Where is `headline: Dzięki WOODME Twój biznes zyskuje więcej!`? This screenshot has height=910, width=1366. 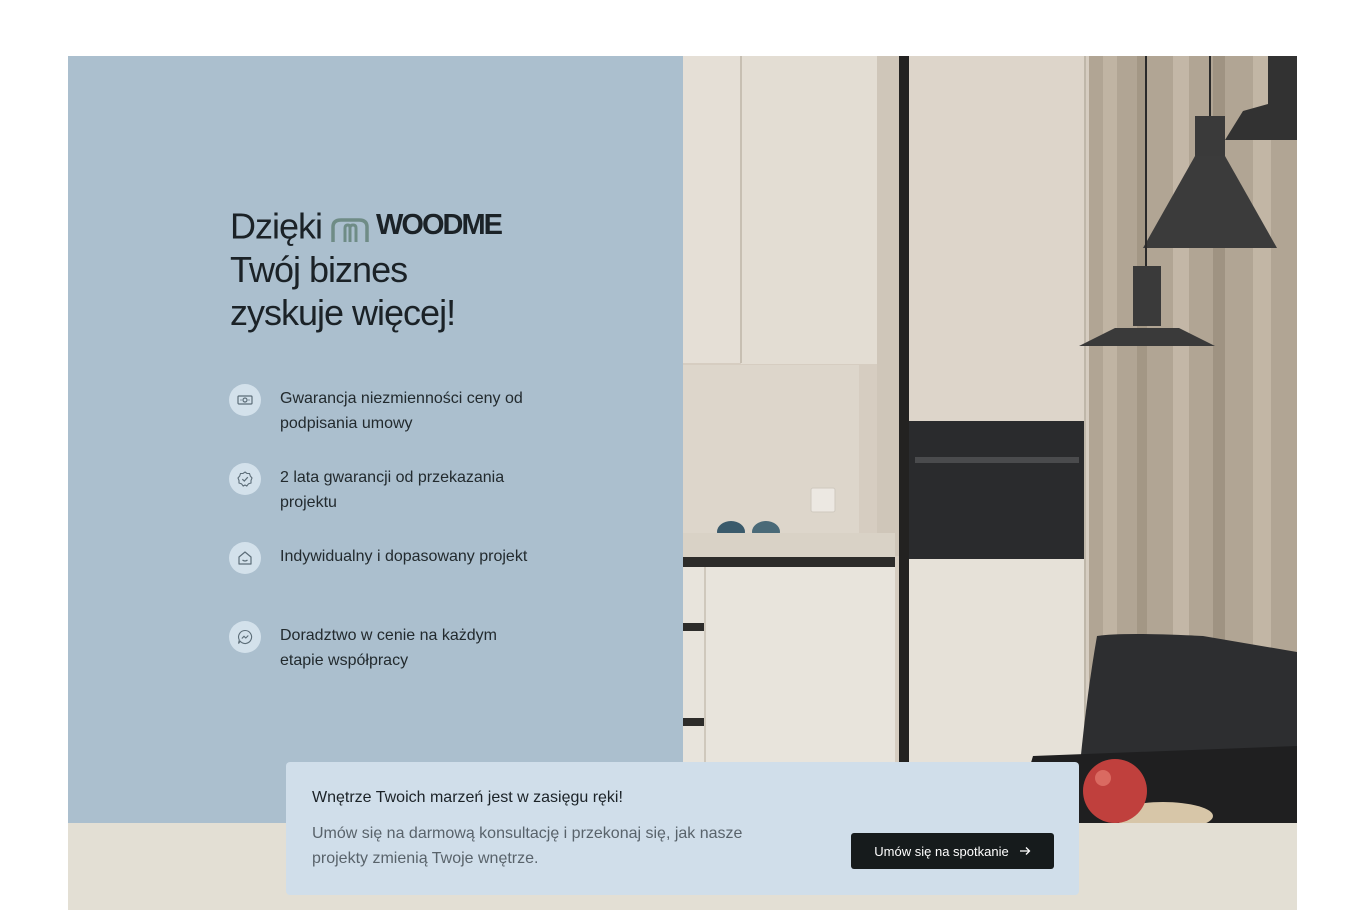
headline: Dzięki WOODME Twój biznes zyskuje więcej! is located at coordinates (410, 269).